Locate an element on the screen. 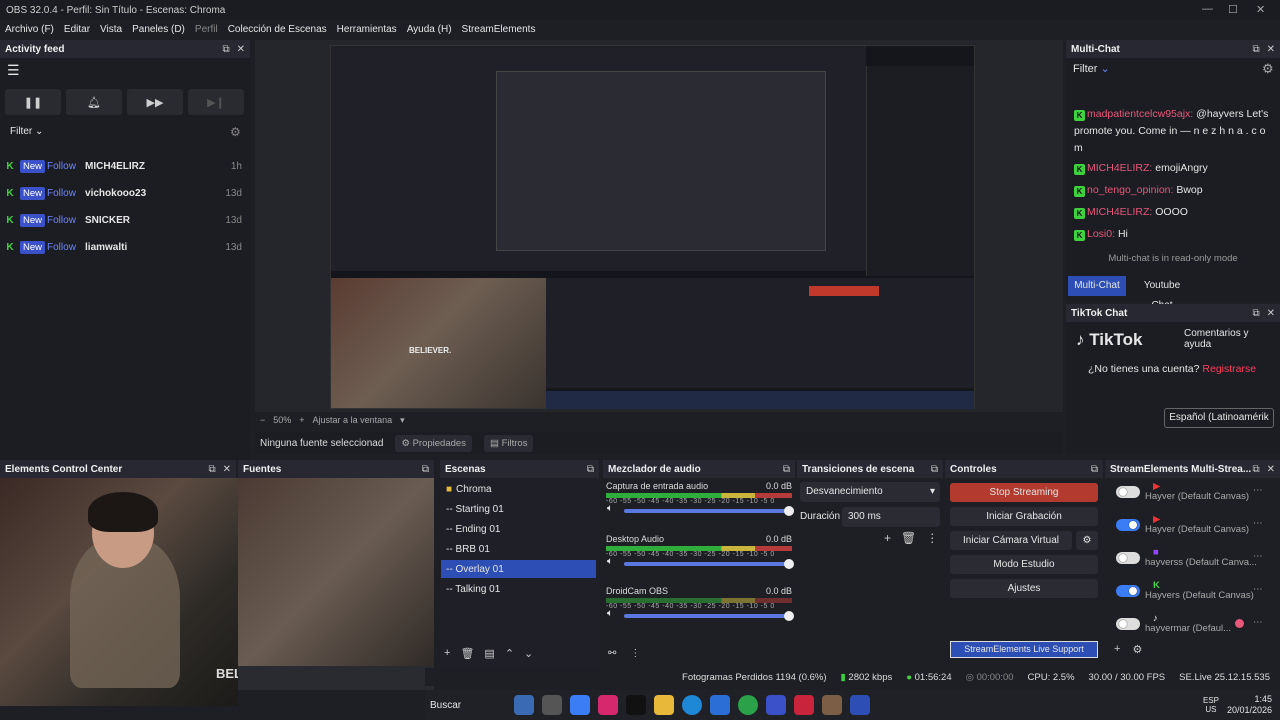  skip-button: ▶▶ is located at coordinates (155, 102).